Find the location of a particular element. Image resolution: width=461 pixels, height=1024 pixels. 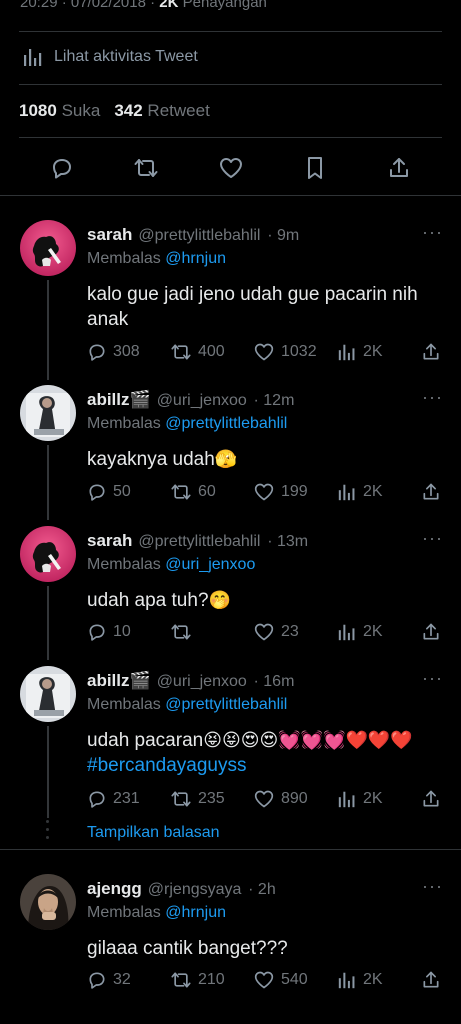

reply-button: 231 is located at coordinates (113, 799).